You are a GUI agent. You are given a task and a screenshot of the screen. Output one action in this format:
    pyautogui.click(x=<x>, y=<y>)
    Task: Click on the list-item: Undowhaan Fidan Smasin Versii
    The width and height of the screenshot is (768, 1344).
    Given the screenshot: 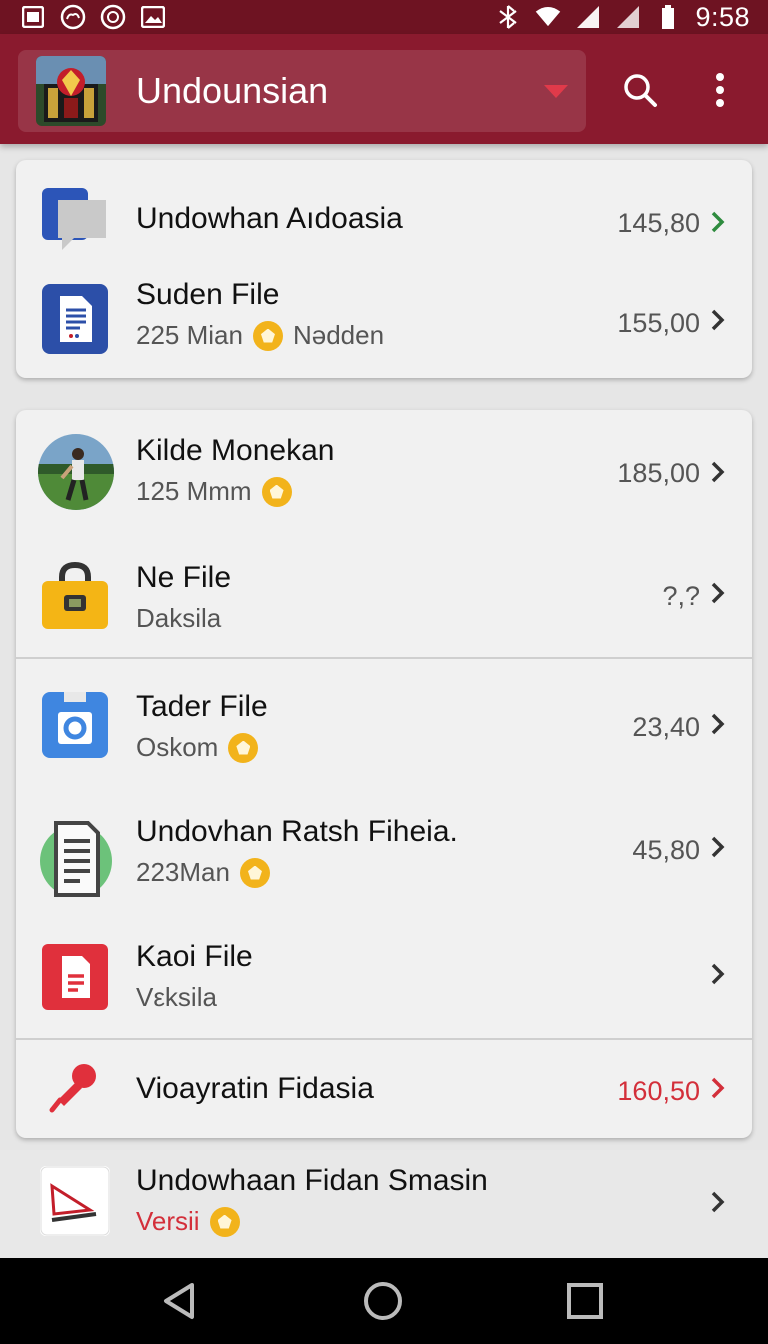 What is the action you would take?
    pyautogui.click(x=384, y=1205)
    